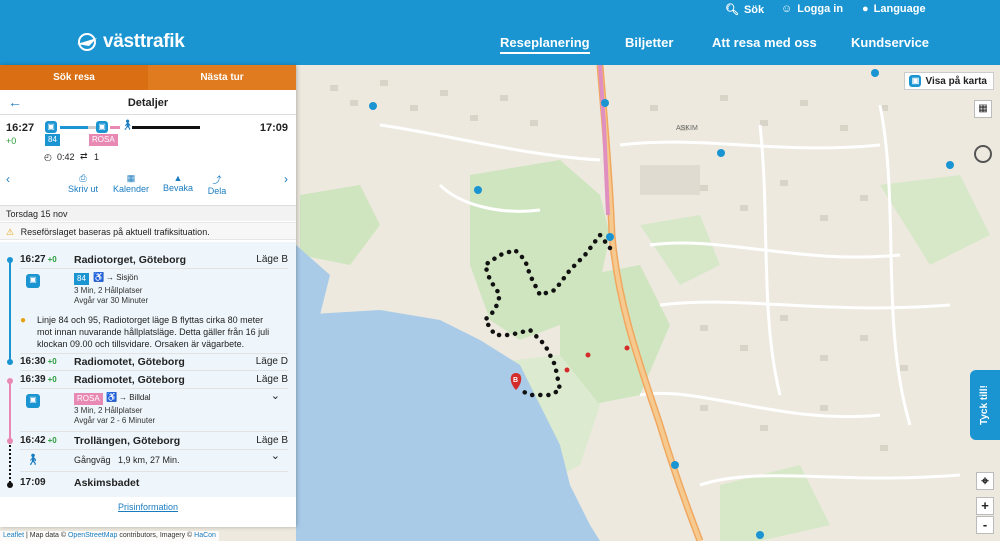  What do you see at coordinates (271, 361) in the screenshot?
I see `stop2-lage: Läge D` at bounding box center [271, 361].